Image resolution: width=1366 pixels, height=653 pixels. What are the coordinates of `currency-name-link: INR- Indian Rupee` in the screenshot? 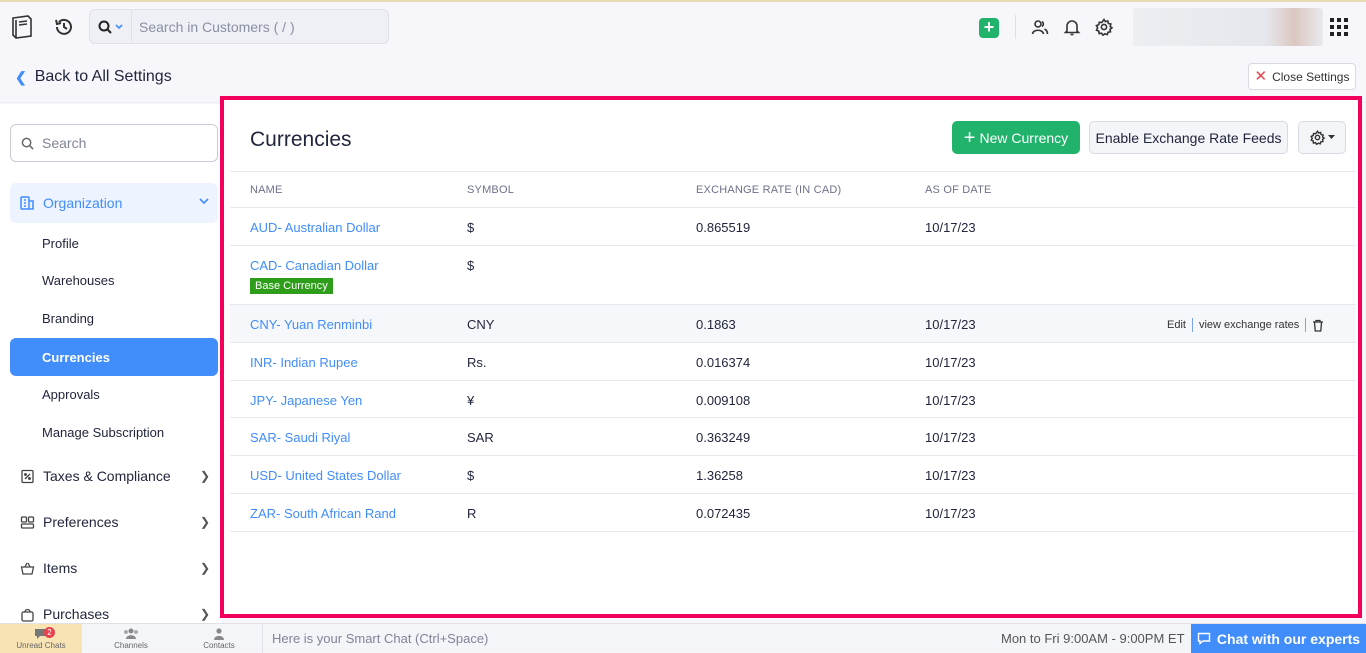 It's located at (304, 362).